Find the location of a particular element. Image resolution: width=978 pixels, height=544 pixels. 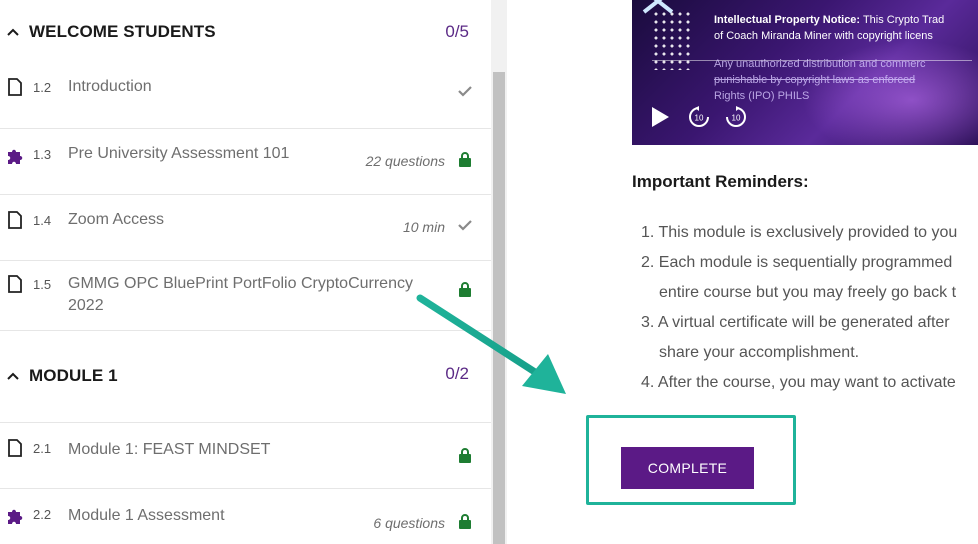

lesson-item-2-2: 2.2 Module 1 Assessment 6 questions is located at coordinates (245, 516).